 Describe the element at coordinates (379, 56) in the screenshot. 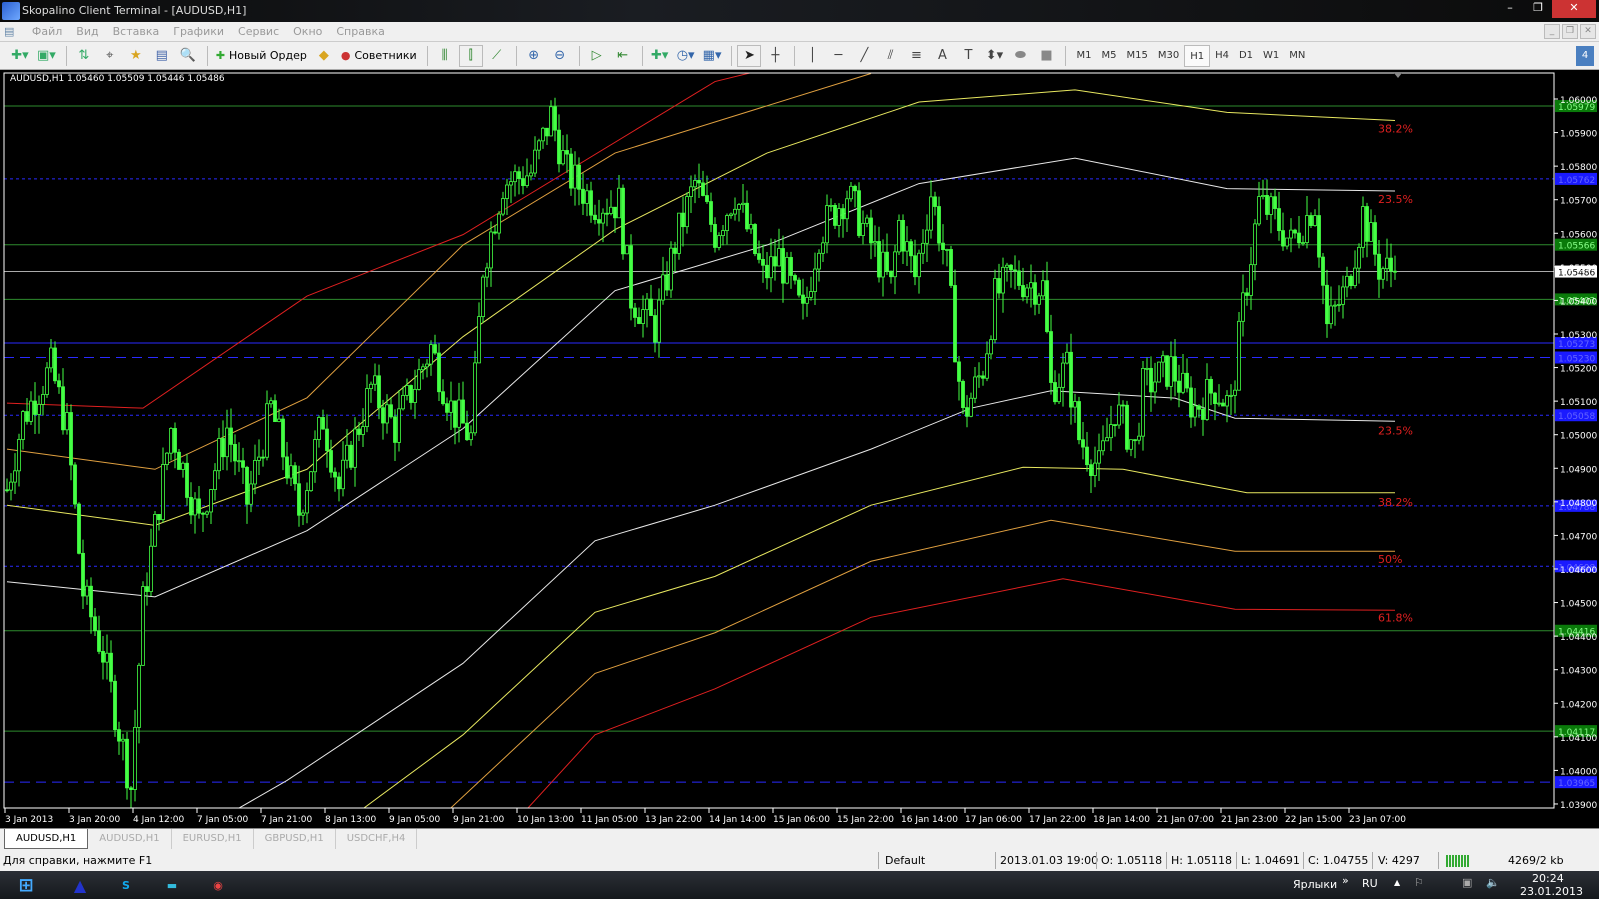

I see `experts-button: ● Советники` at that location.